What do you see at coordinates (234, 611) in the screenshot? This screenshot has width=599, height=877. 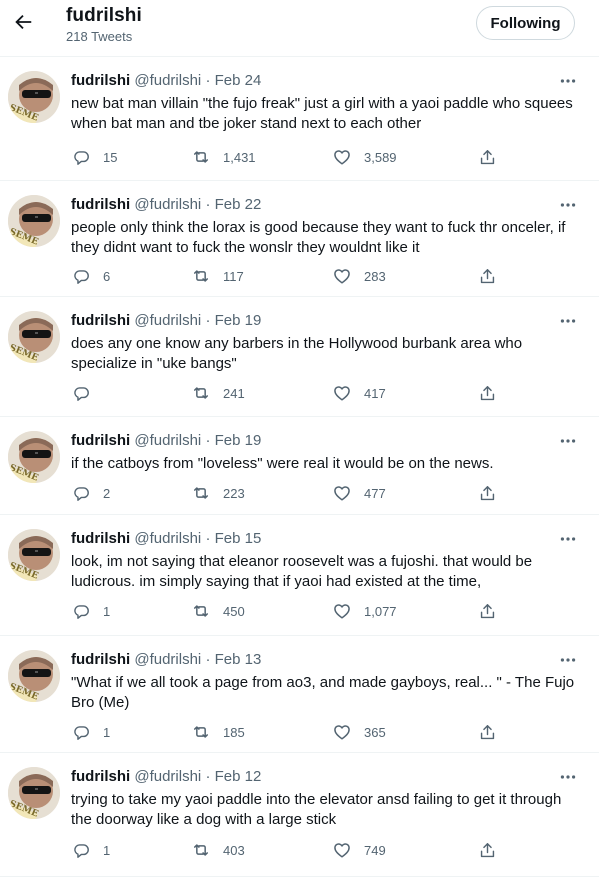 I see `retweet-count: 450` at bounding box center [234, 611].